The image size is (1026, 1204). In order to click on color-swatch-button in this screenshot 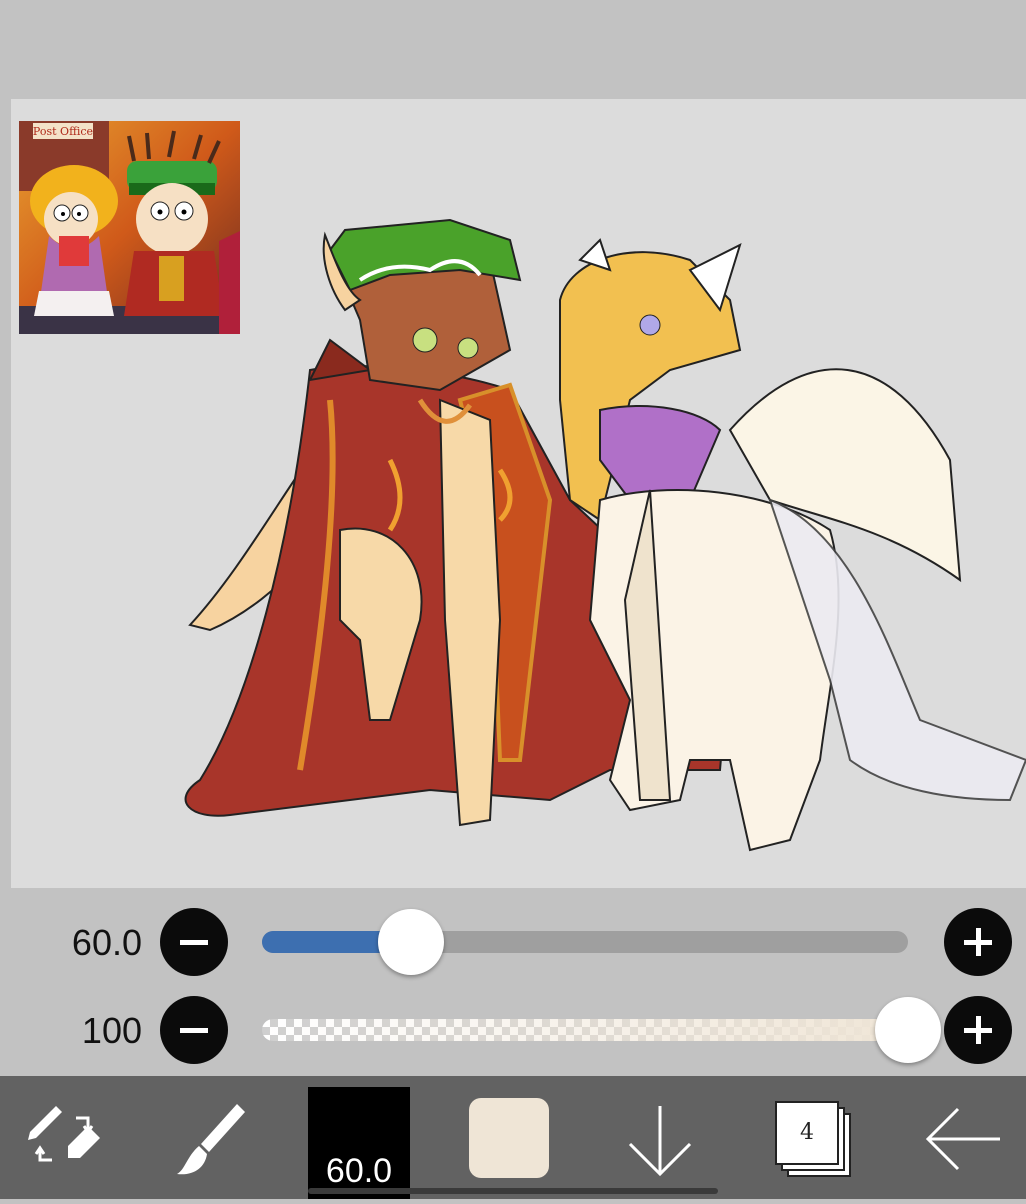, I will do `click(509, 1138)`.